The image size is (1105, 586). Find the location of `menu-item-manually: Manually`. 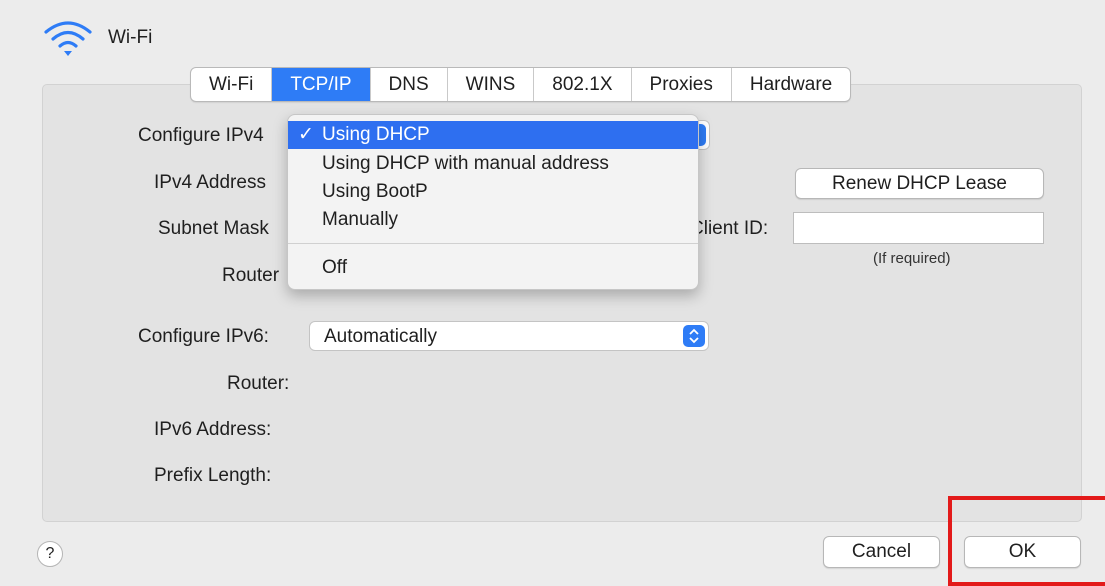

menu-item-manually: Manually is located at coordinates (493, 220).